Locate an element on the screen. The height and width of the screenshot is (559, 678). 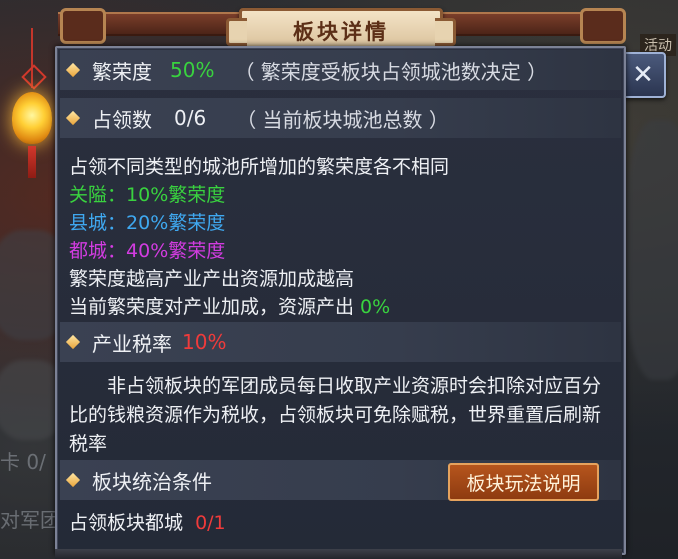
background-label: 对军团 is located at coordinates (30, 520).